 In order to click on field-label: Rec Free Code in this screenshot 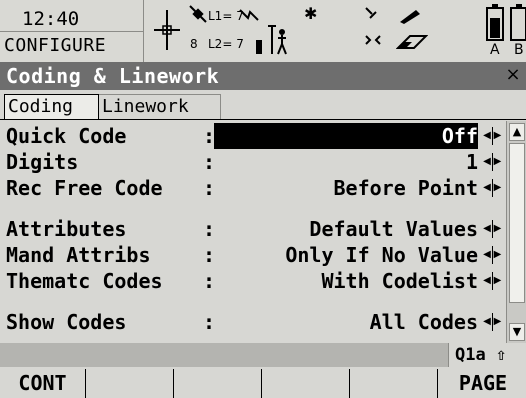, I will do `click(84, 188)`.